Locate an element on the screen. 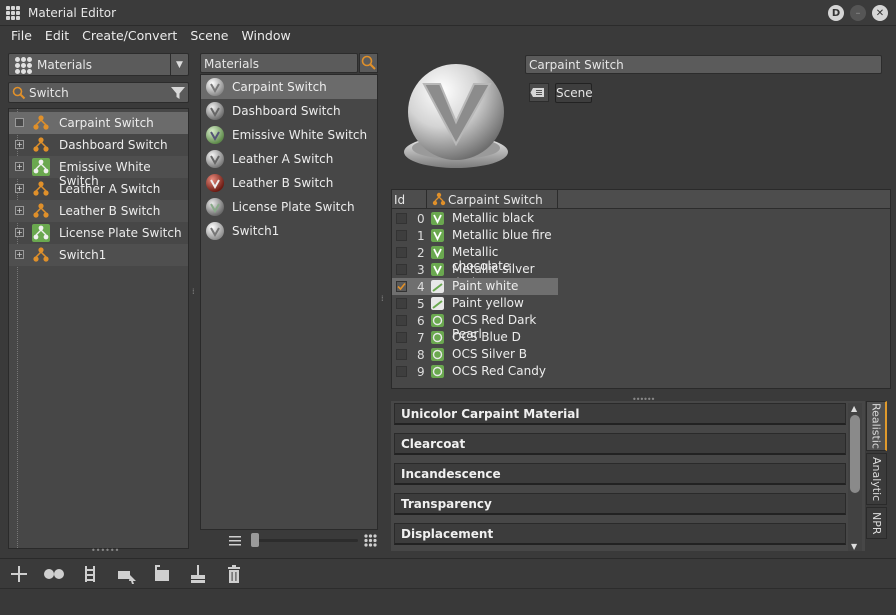 This screenshot has width=896, height=615. section-incandescence: Incandescence is located at coordinates (620, 474).